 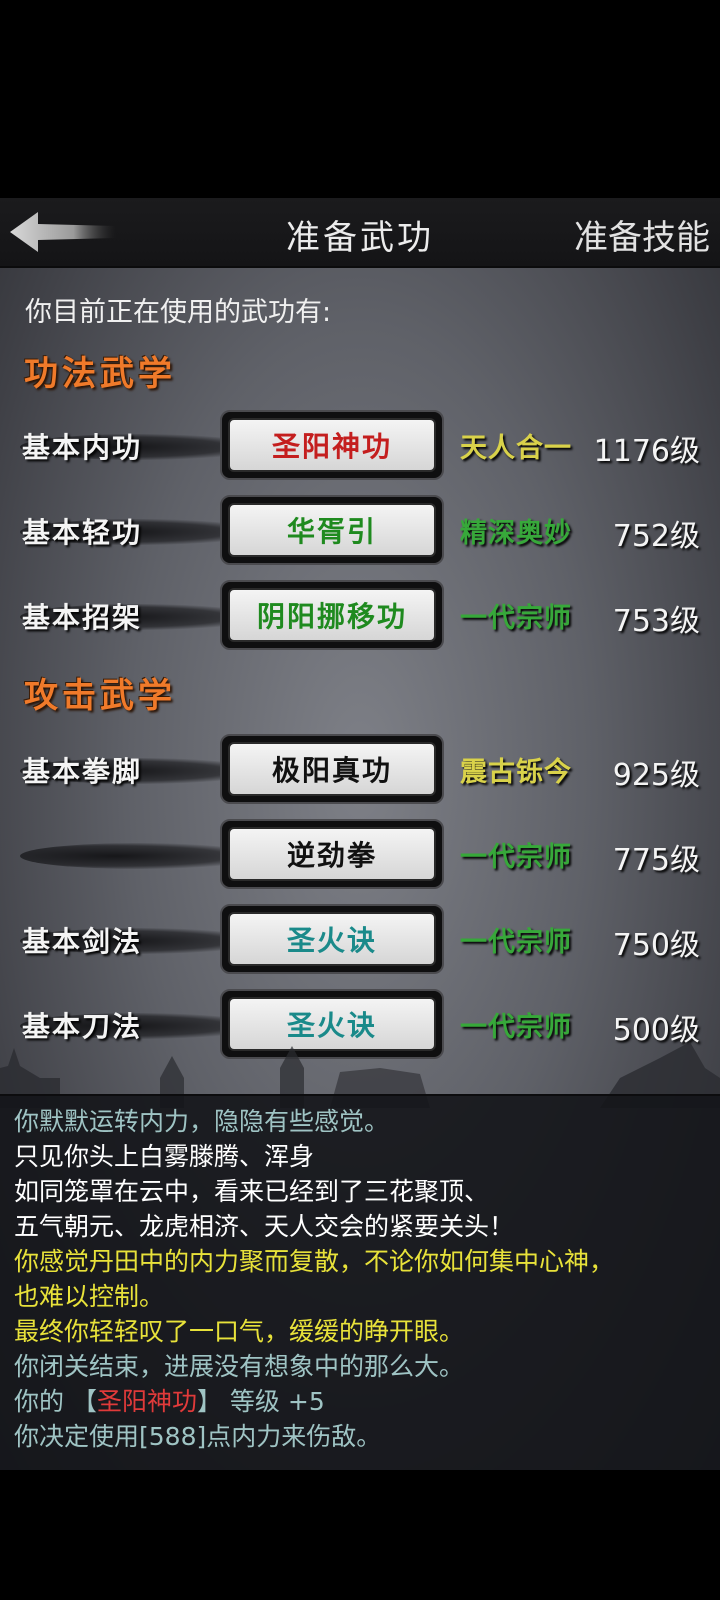 What do you see at coordinates (642, 234) in the screenshot?
I see `tab-prepare-skills: 准备技能` at bounding box center [642, 234].